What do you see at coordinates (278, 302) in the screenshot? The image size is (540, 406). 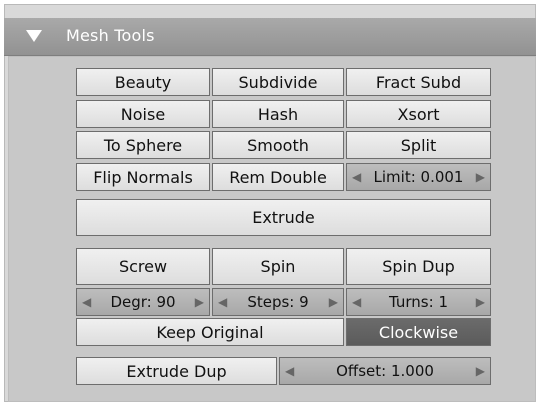 I see `steps-number-field: ◀ Steps: 9 ▶` at bounding box center [278, 302].